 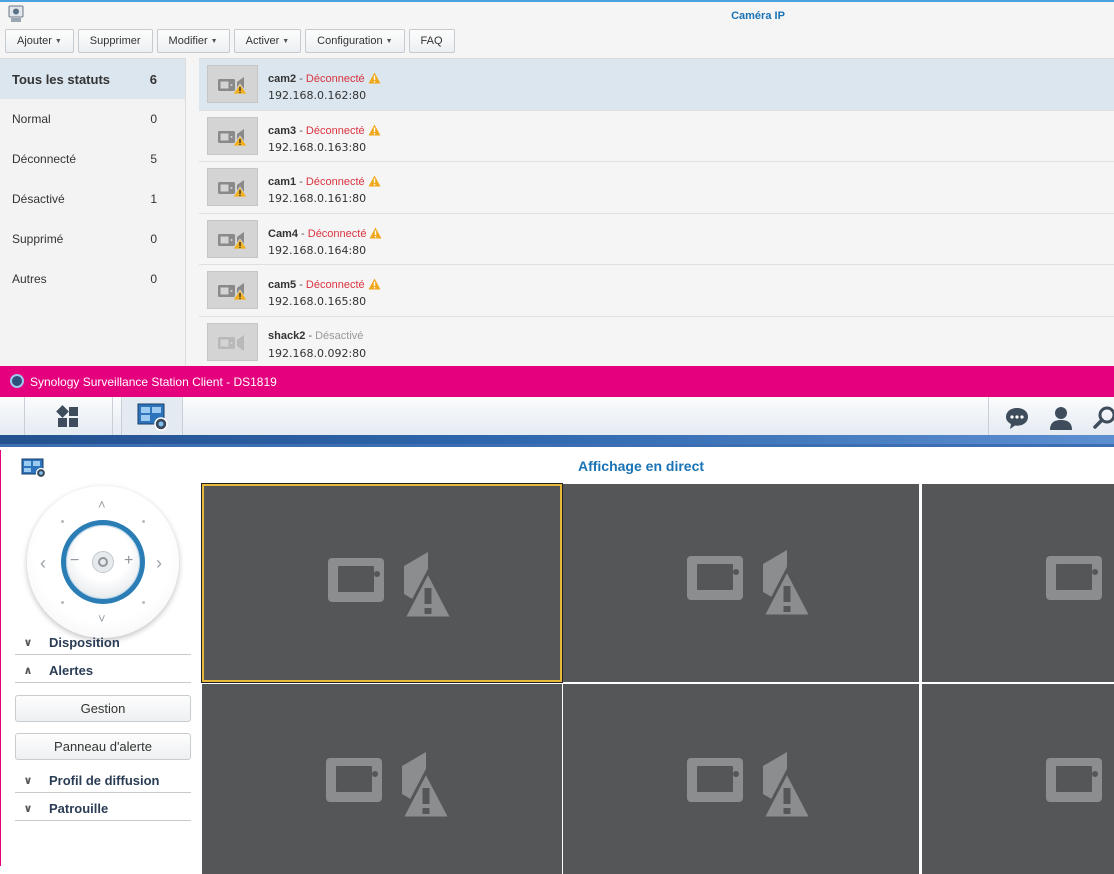 What do you see at coordinates (656, 291) in the screenshot?
I see `camera-row: cam5 - Déconnecté 192.168.0.165:80` at bounding box center [656, 291].